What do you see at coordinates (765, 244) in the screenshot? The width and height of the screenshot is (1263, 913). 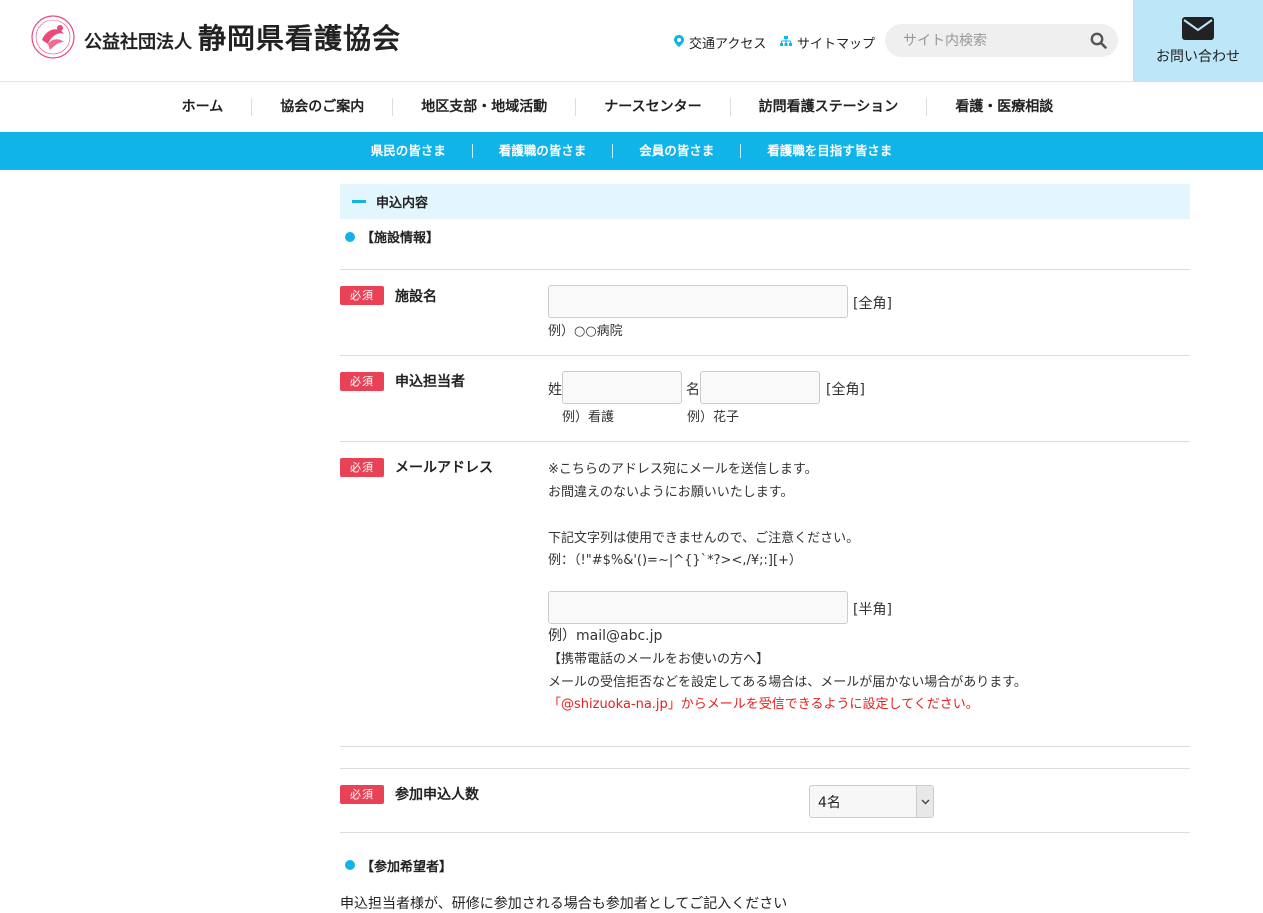 I see `facility-heading: 【施設情報】` at bounding box center [765, 244].